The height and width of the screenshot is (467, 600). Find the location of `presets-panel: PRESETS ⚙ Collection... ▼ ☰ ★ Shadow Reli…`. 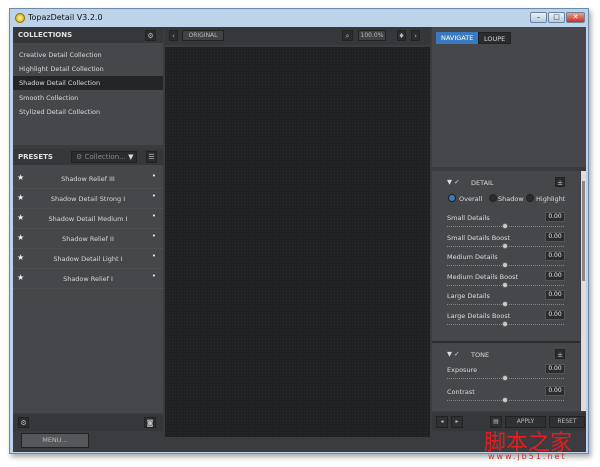

presets-panel: PRESETS ⚙ Collection... ▼ ☰ ★ Shadow Reli… is located at coordinates (88, 281).